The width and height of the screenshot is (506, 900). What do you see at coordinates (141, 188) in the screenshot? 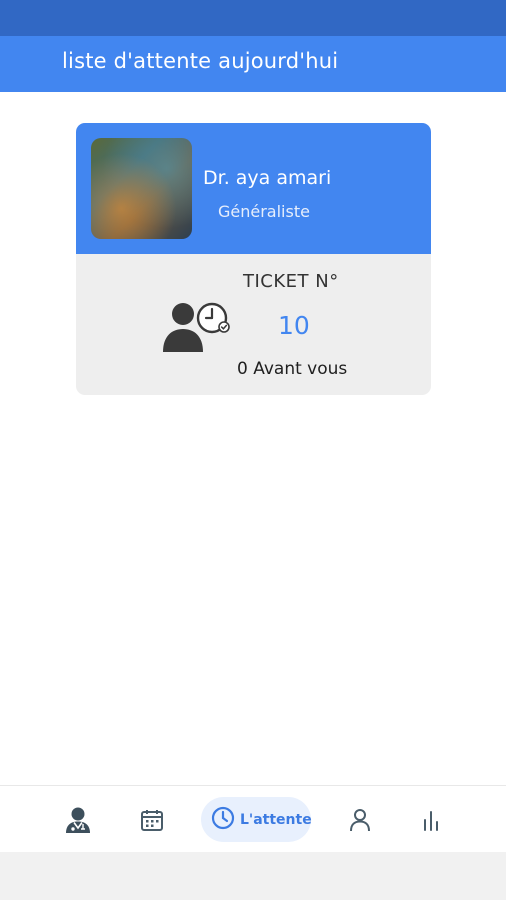
I see `doctor-photo` at bounding box center [141, 188].